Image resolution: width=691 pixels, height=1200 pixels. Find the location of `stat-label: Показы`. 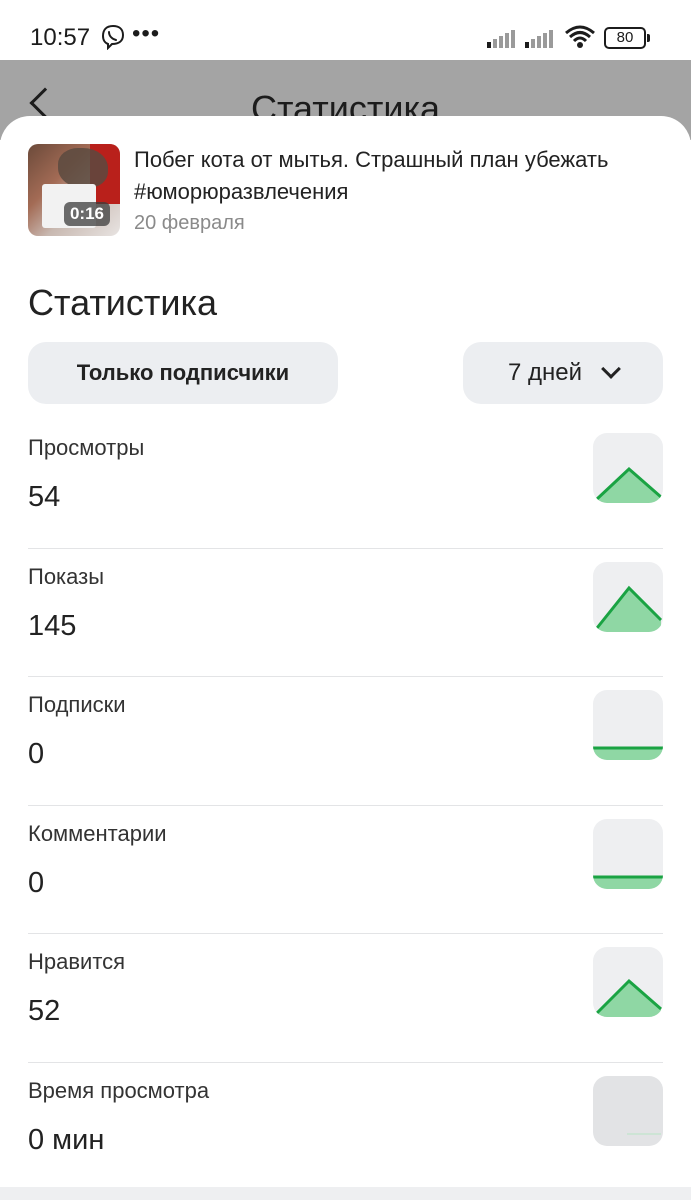

stat-label: Показы is located at coordinates (66, 576).